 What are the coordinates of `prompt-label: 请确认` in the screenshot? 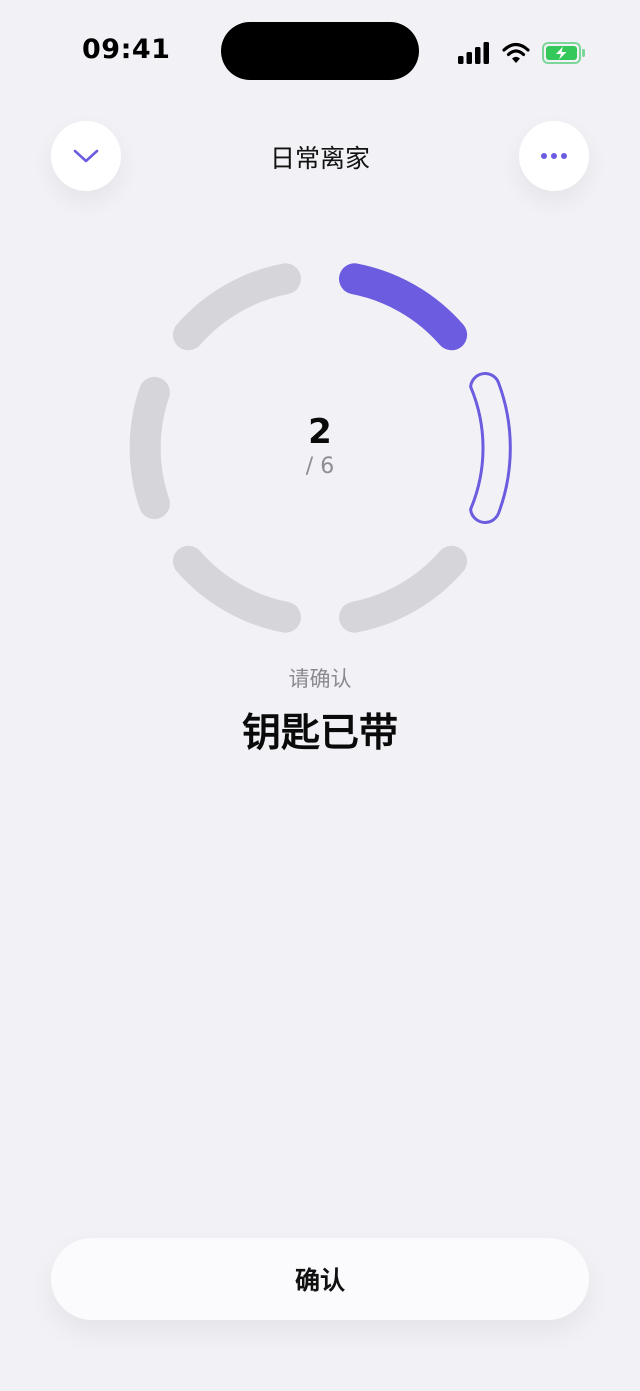 It's located at (320, 679).